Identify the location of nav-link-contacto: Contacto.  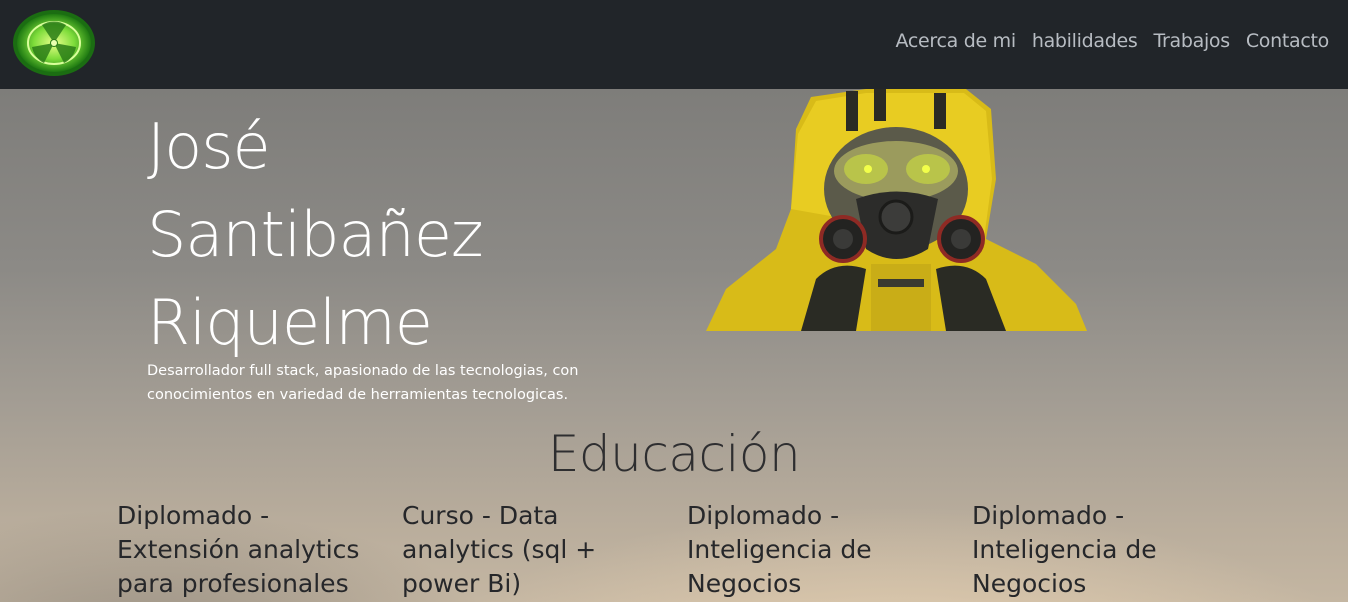
(1287, 41).